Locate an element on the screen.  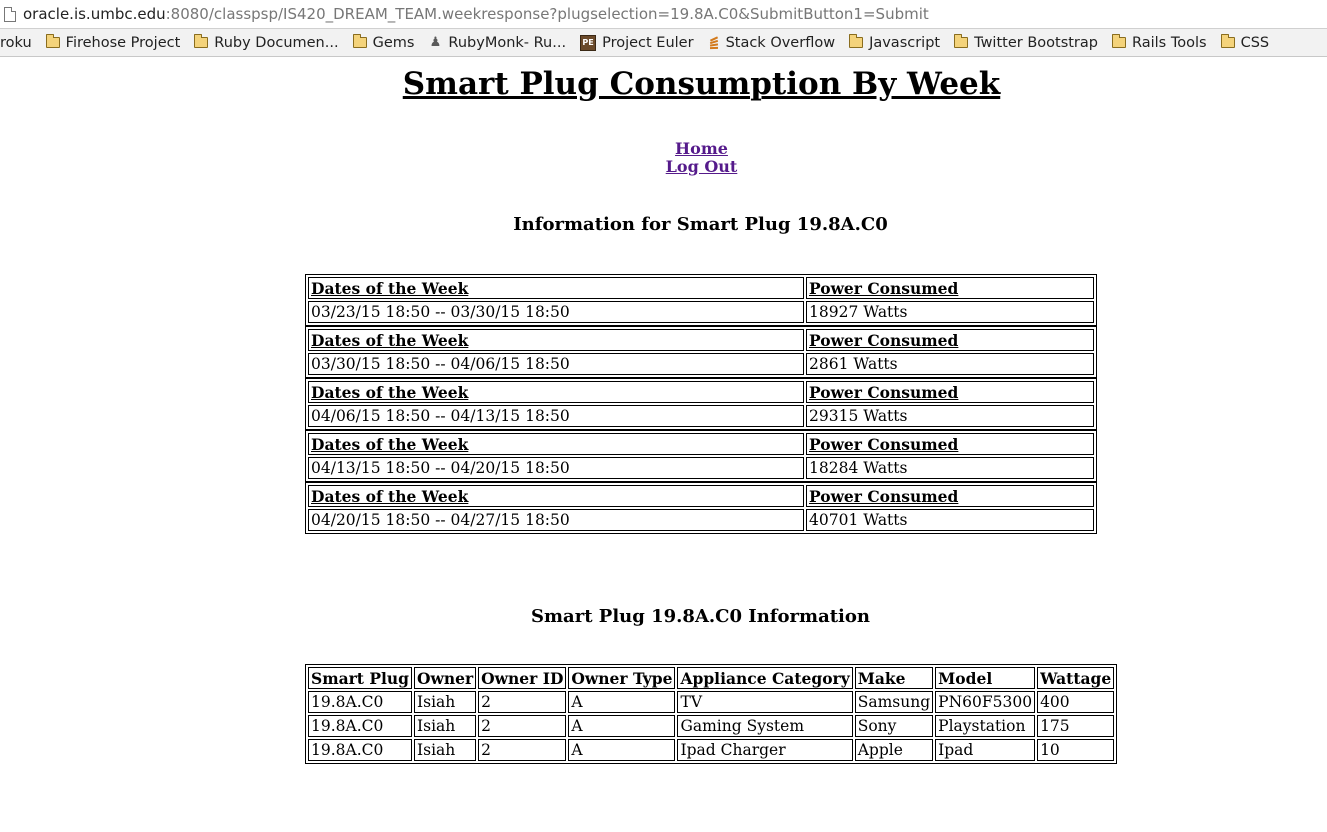
week-power: 18927 Watts is located at coordinates (950, 312).